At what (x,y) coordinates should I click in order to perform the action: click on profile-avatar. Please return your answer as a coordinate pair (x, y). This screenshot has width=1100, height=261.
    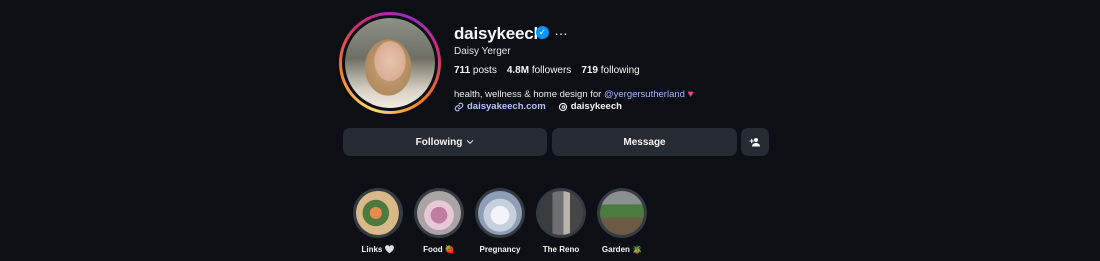
    Looking at the image, I should click on (390, 63).